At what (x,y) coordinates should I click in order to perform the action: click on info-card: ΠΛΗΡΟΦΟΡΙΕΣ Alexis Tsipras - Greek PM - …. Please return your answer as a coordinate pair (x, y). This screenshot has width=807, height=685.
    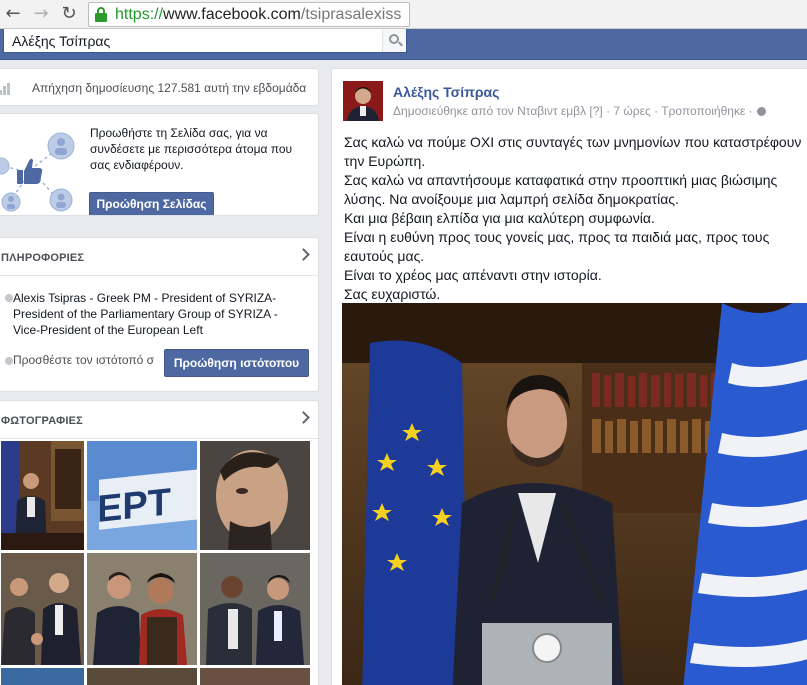
    Looking at the image, I should click on (159, 314).